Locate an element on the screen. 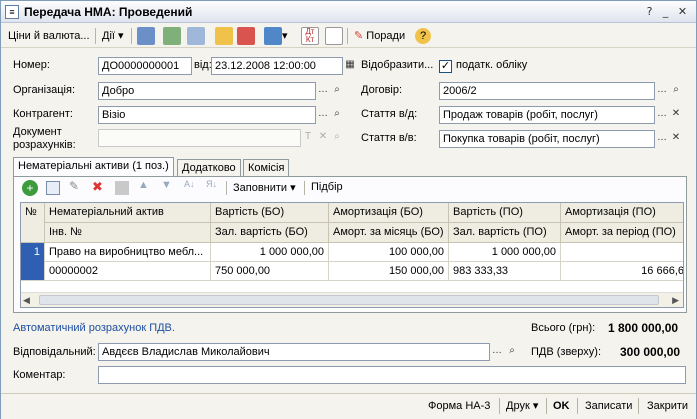 The image size is (697, 419). edit-row-icon: ✎ is located at coordinates (74, 186).